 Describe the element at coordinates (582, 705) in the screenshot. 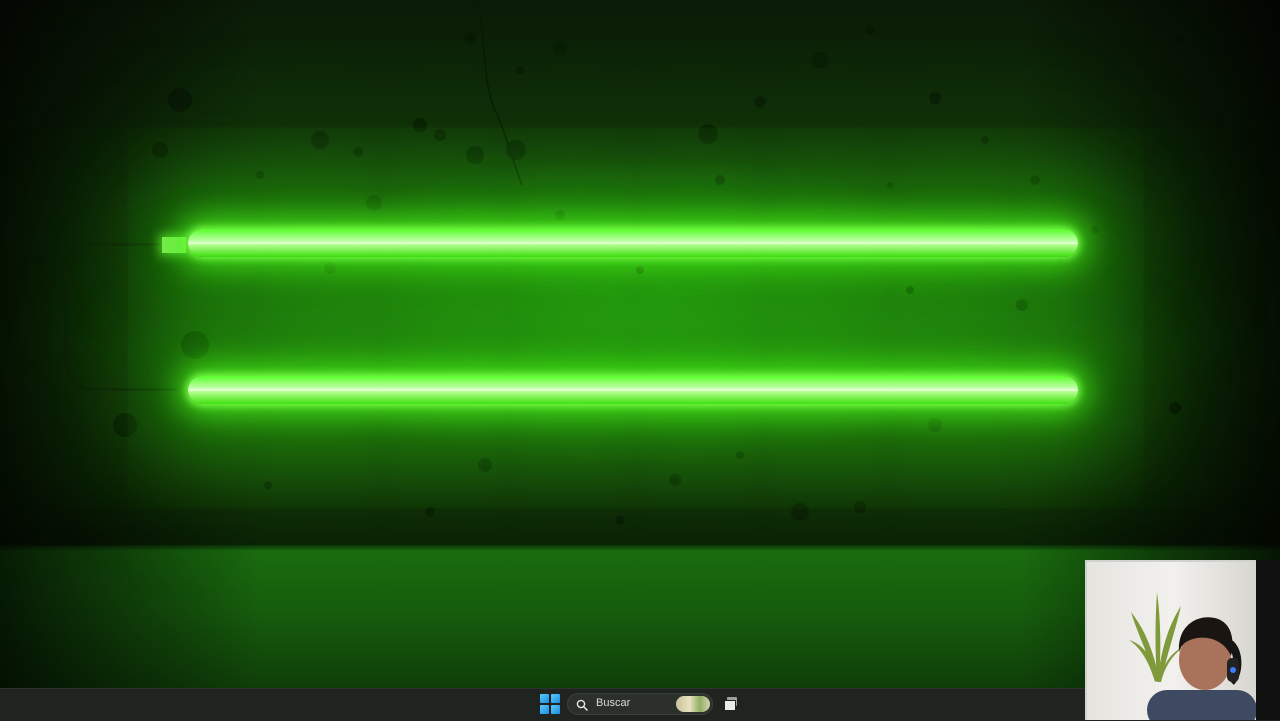

I see `search-icon` at that location.